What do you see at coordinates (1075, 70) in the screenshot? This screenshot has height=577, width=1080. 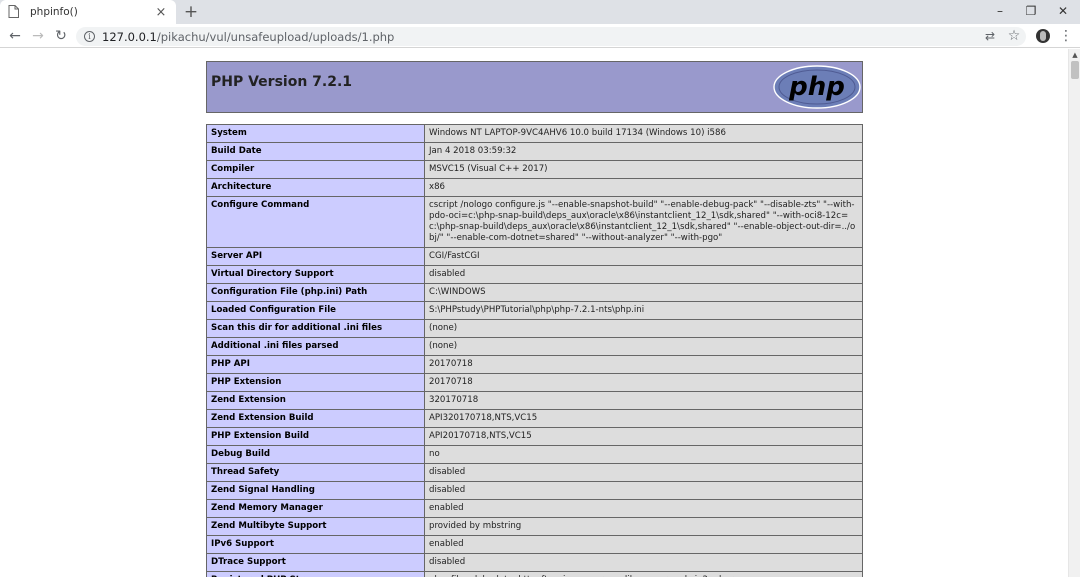 I see `scrollbar-thumb` at bounding box center [1075, 70].